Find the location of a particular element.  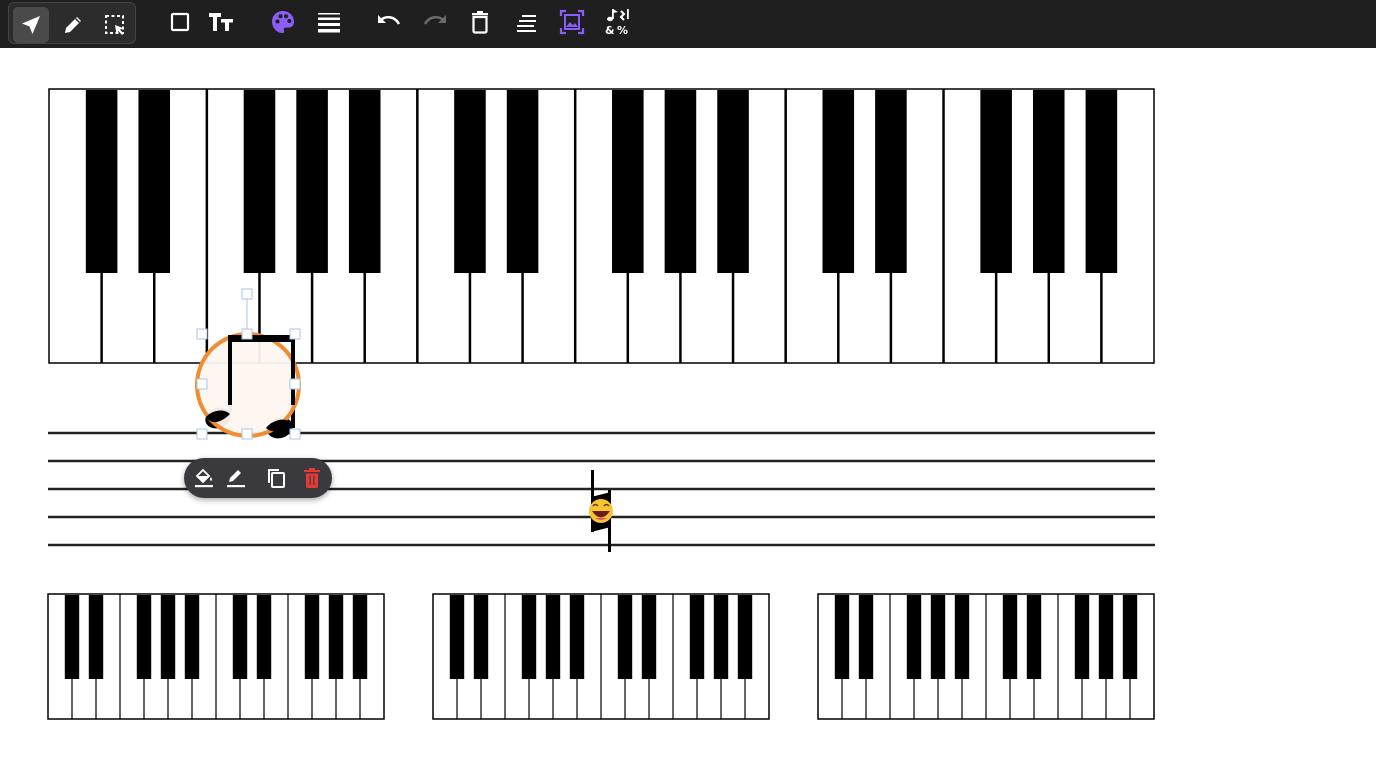

background-image-button is located at coordinates (572, 22).